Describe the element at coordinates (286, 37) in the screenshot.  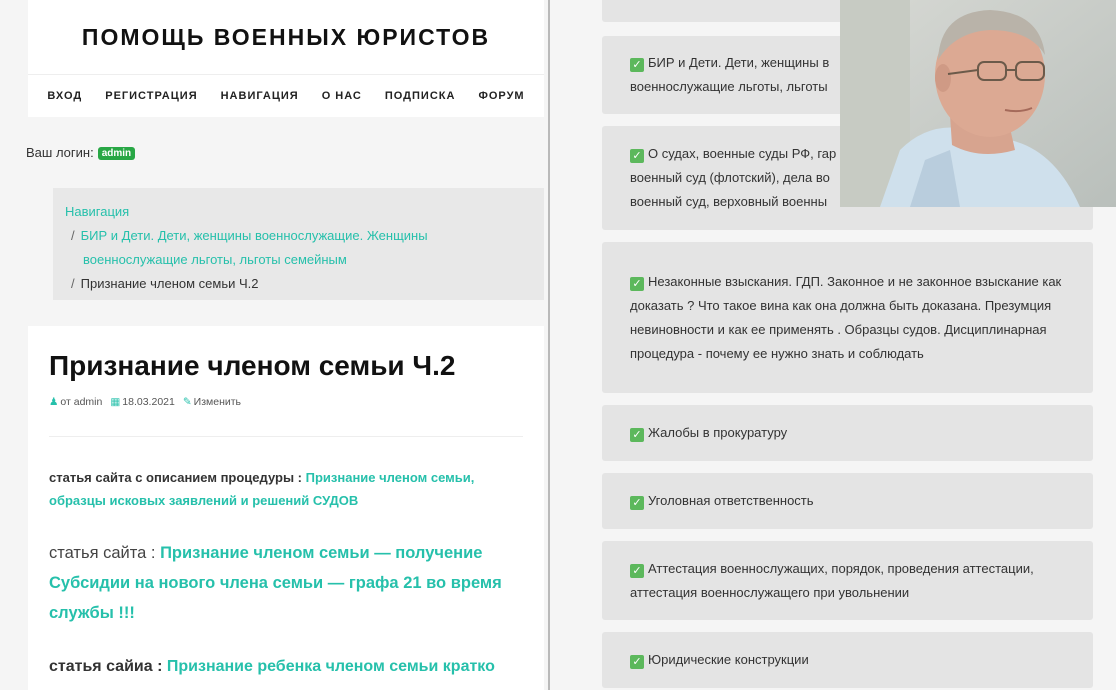
I see `site-title: ПОМОЩЬ ВОЕННЫХ ЮРИСТОВ` at that location.